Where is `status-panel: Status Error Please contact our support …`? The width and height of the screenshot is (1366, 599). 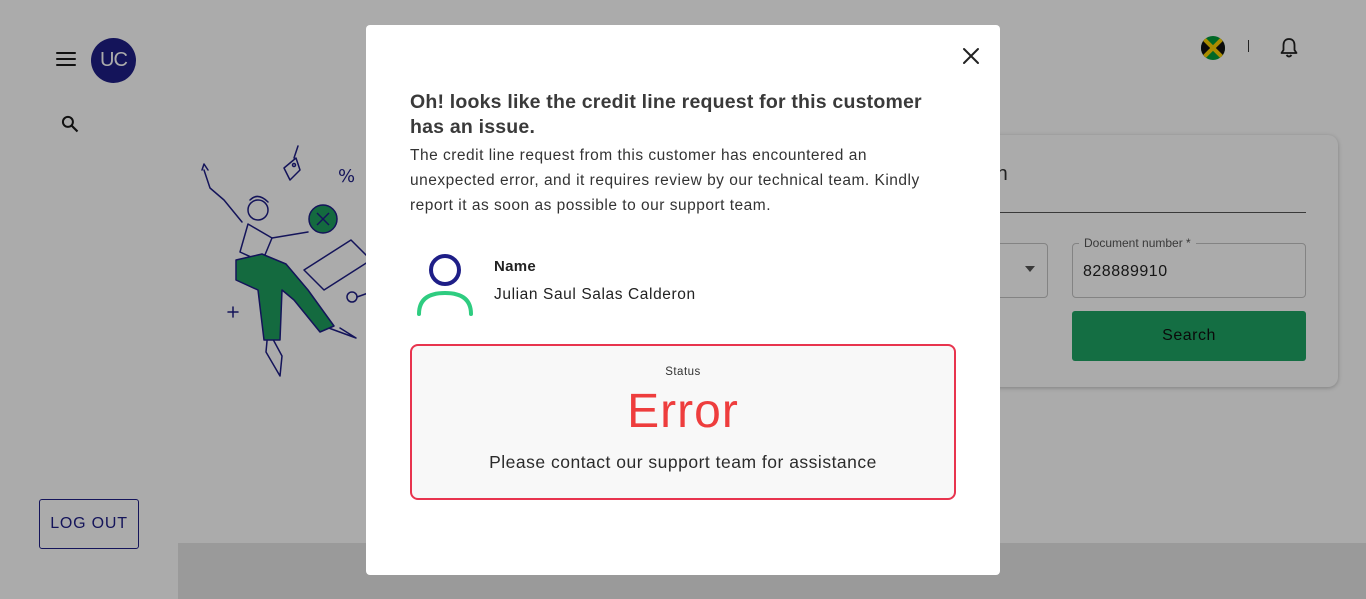
status-panel: Status Error Please contact our support … is located at coordinates (683, 422).